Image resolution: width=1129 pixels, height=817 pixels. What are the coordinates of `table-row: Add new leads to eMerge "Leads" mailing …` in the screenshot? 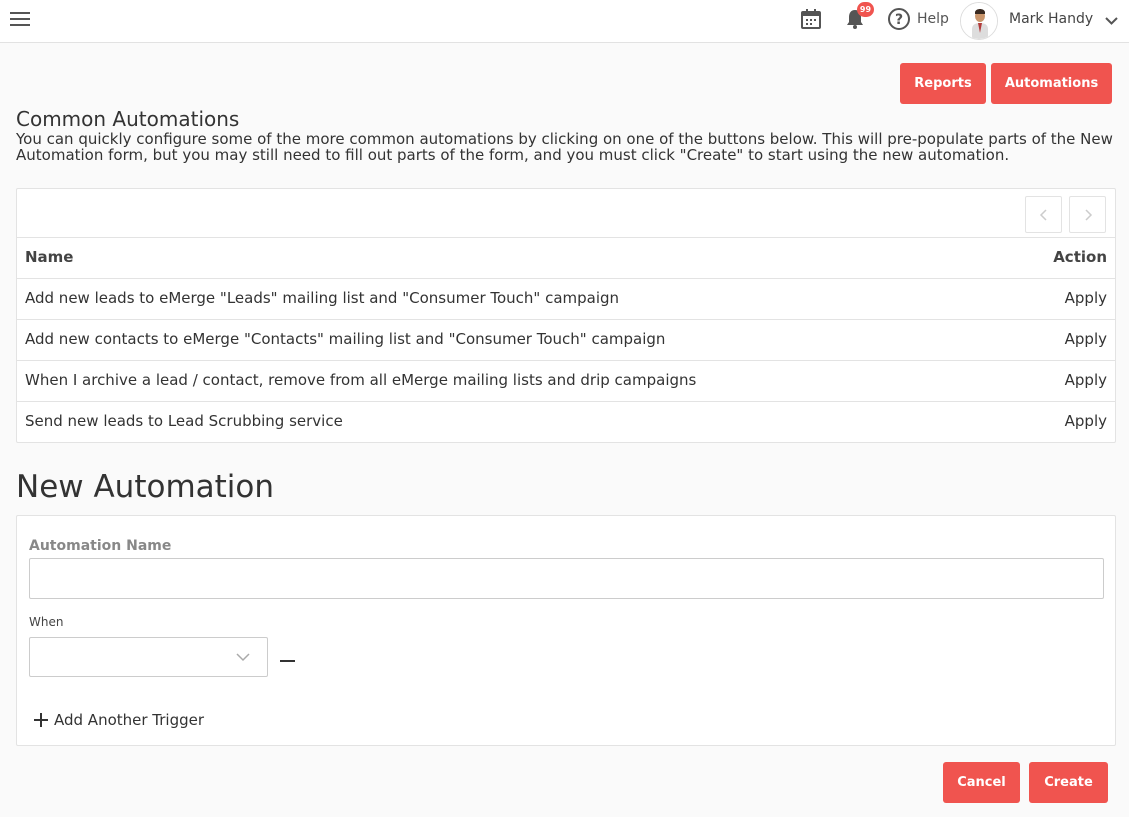 It's located at (566, 298).